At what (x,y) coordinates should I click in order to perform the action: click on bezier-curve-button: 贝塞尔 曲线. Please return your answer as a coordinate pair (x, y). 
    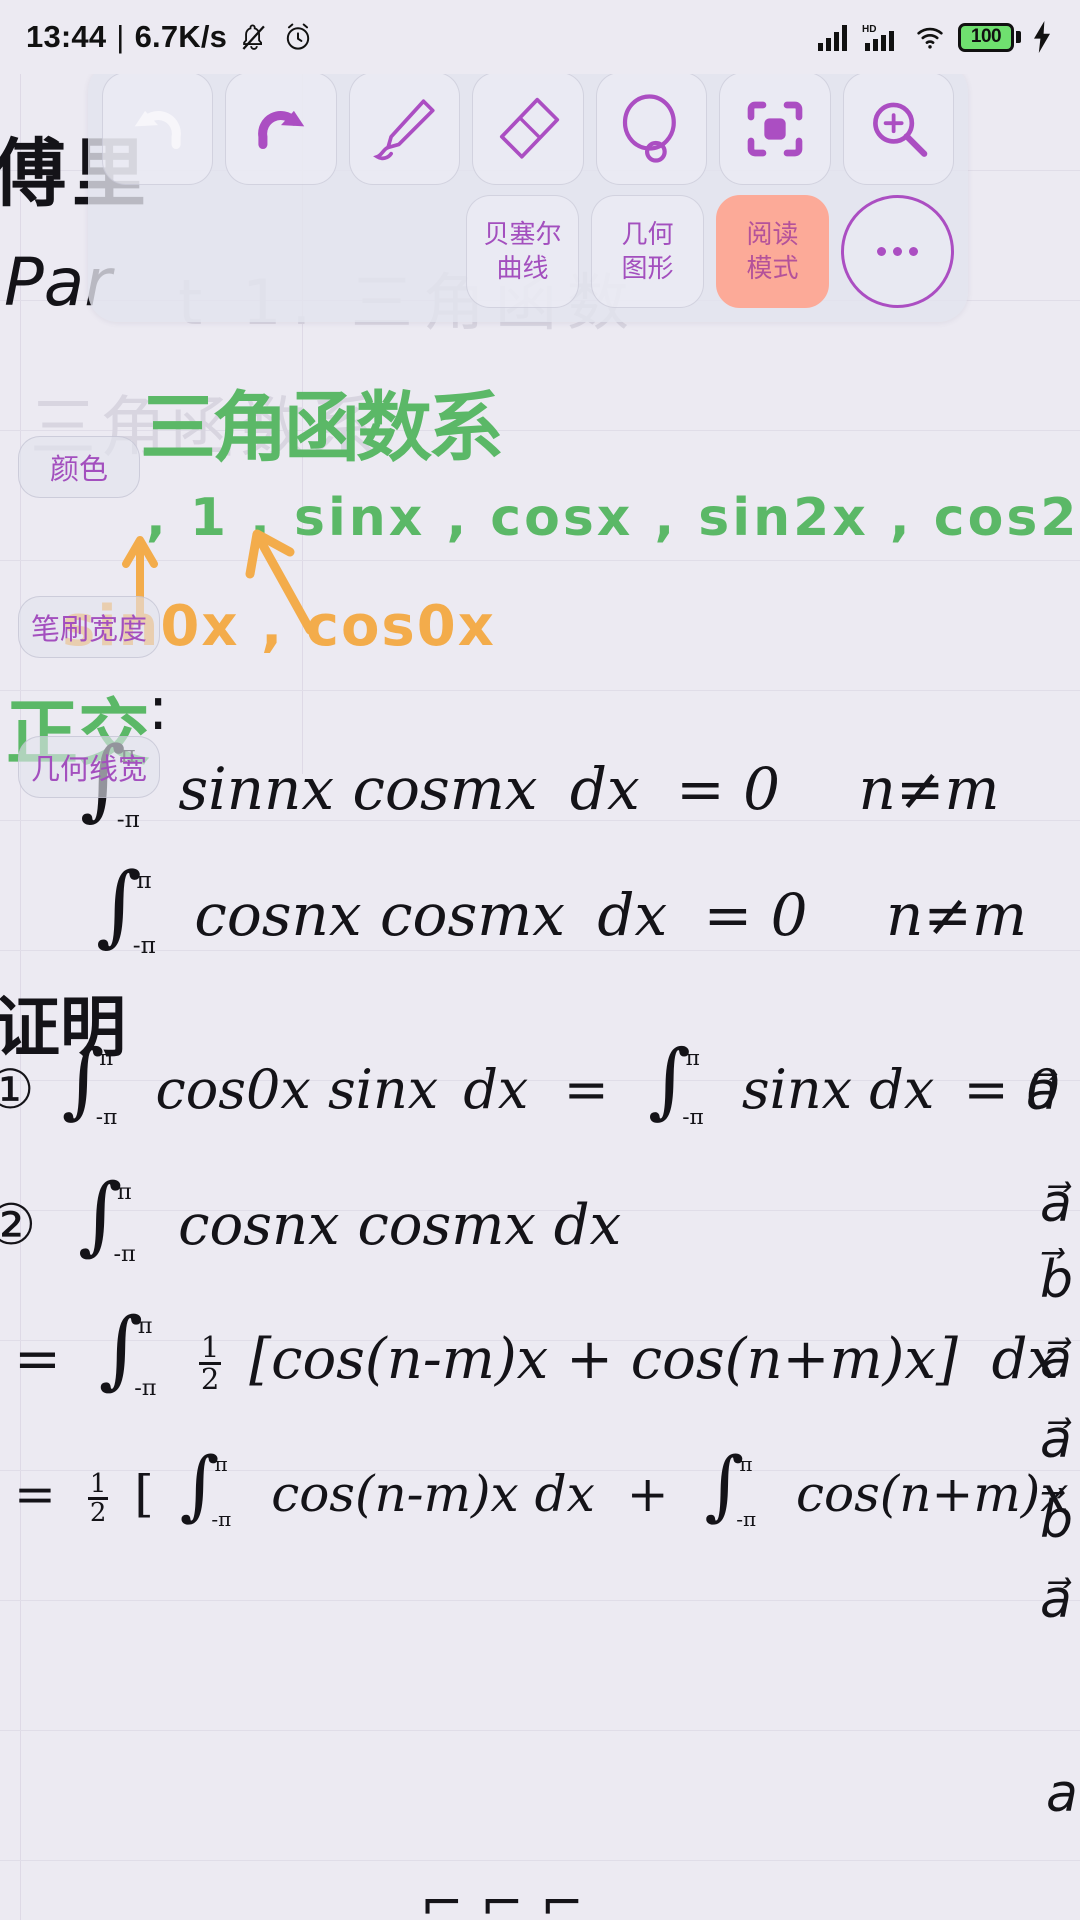
    Looking at the image, I should click on (522, 251).